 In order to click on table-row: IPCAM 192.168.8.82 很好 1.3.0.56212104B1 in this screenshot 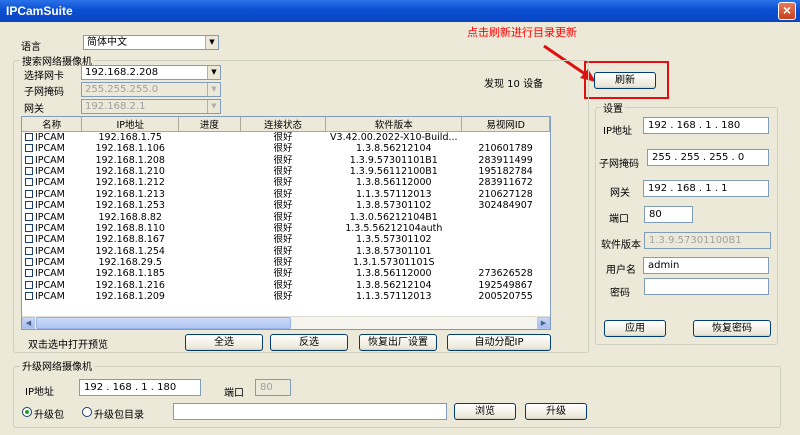, I will do `click(286, 217)`.